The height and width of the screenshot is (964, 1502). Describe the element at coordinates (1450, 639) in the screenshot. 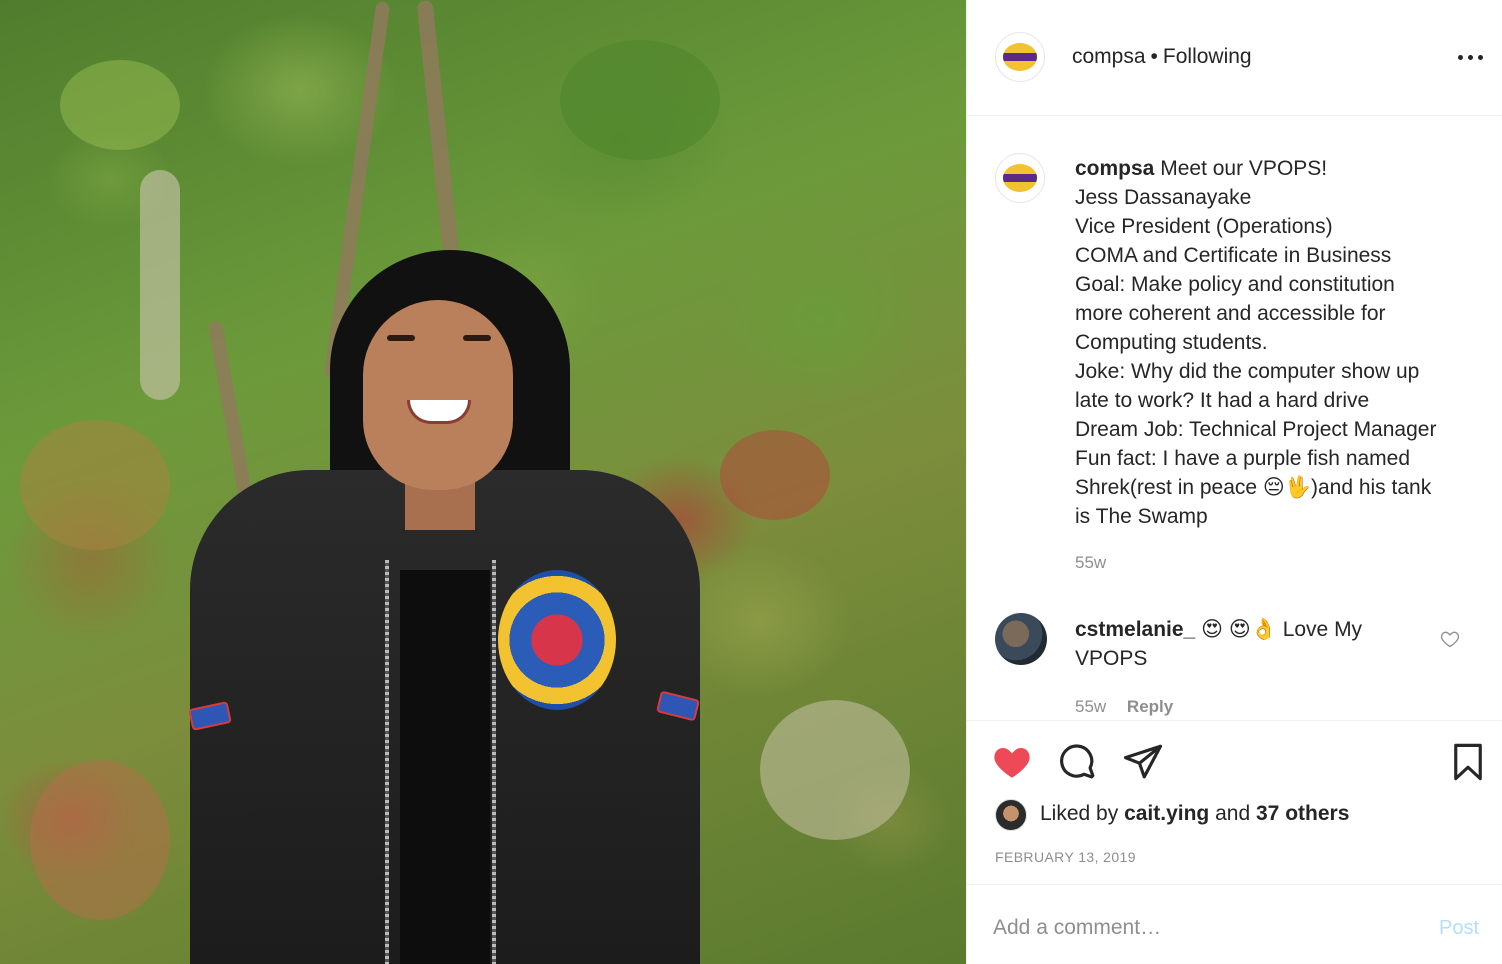

I see `comment-like-heart-icon` at that location.